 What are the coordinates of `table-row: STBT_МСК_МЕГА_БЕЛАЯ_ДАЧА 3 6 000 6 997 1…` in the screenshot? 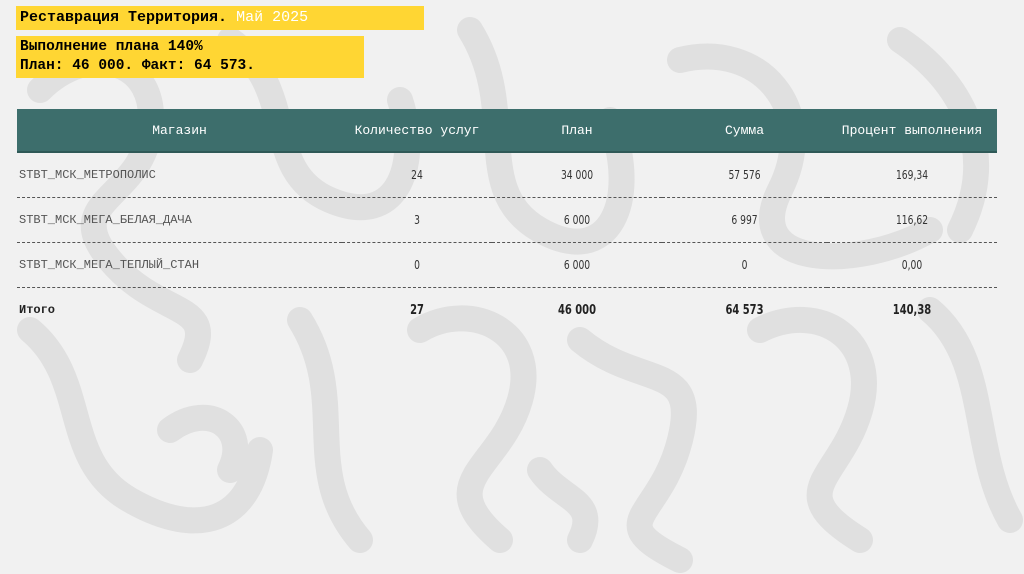 It's located at (507, 220).